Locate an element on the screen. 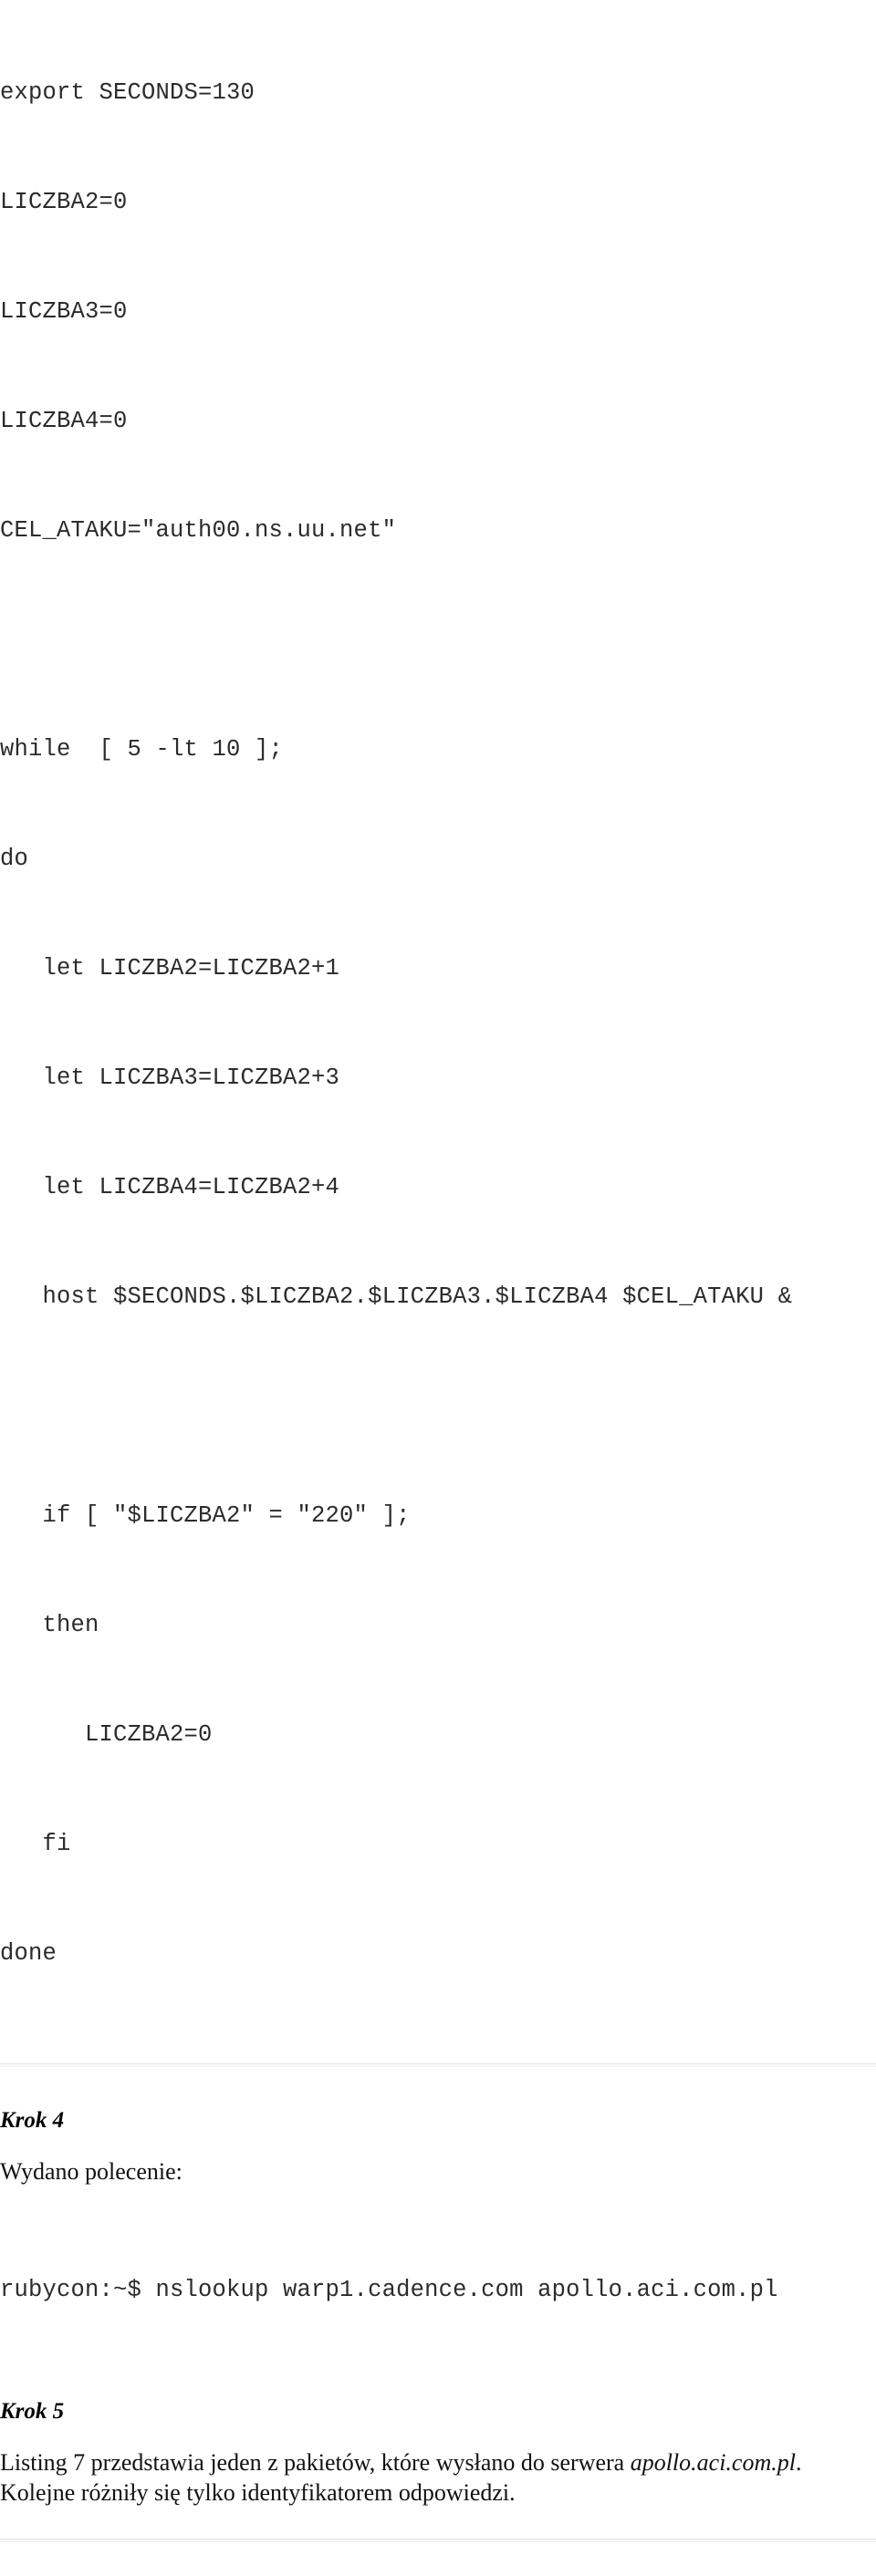  krok-4-heading: Krok 4 is located at coordinates (32, 2120).